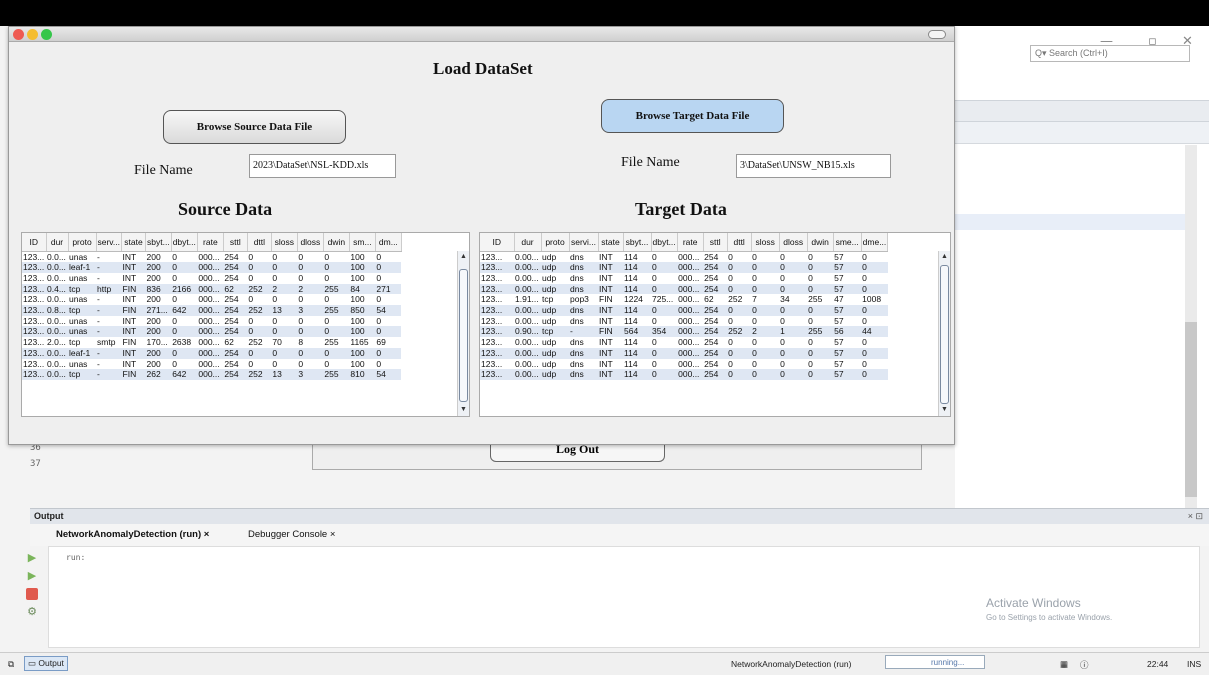 The height and width of the screenshot is (675, 1209). Describe the element at coordinates (1195, 516) in the screenshot. I see `output-close-icon: × ⊡` at that location.